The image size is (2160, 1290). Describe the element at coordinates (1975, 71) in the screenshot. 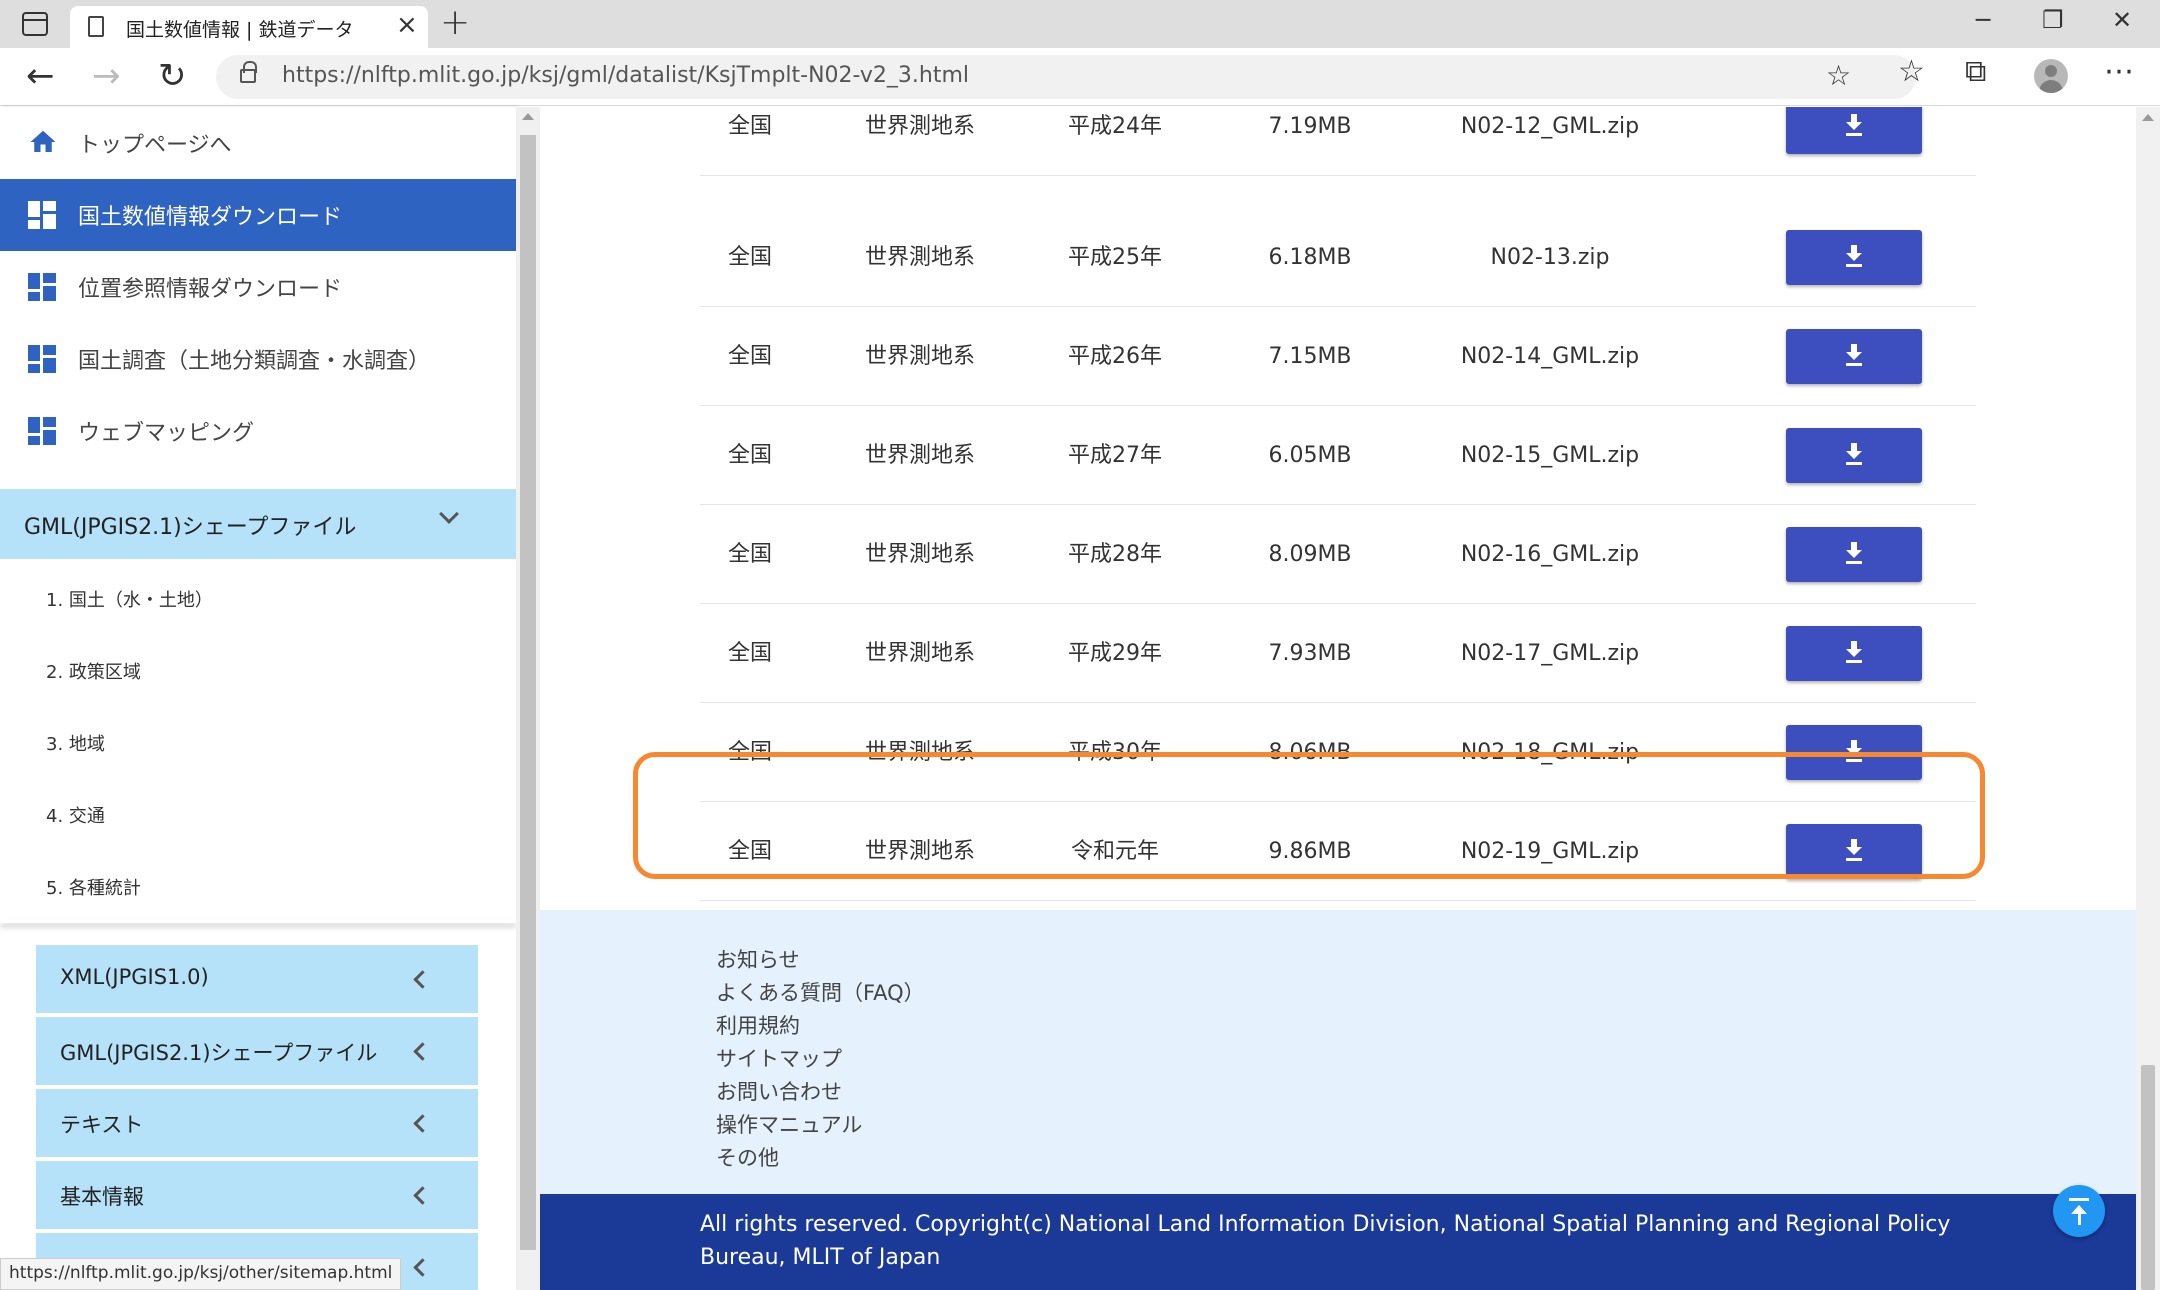

I see `collections-icon: ⧉` at that location.